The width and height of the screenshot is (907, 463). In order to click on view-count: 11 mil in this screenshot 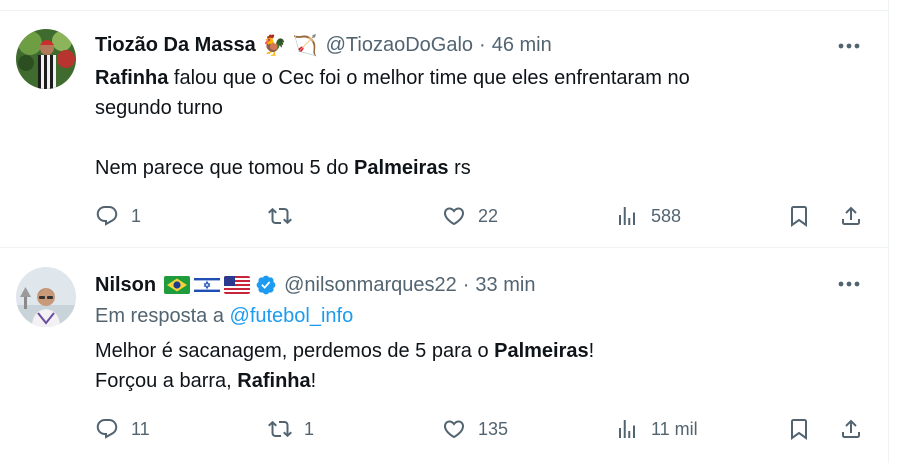, I will do `click(674, 428)`.